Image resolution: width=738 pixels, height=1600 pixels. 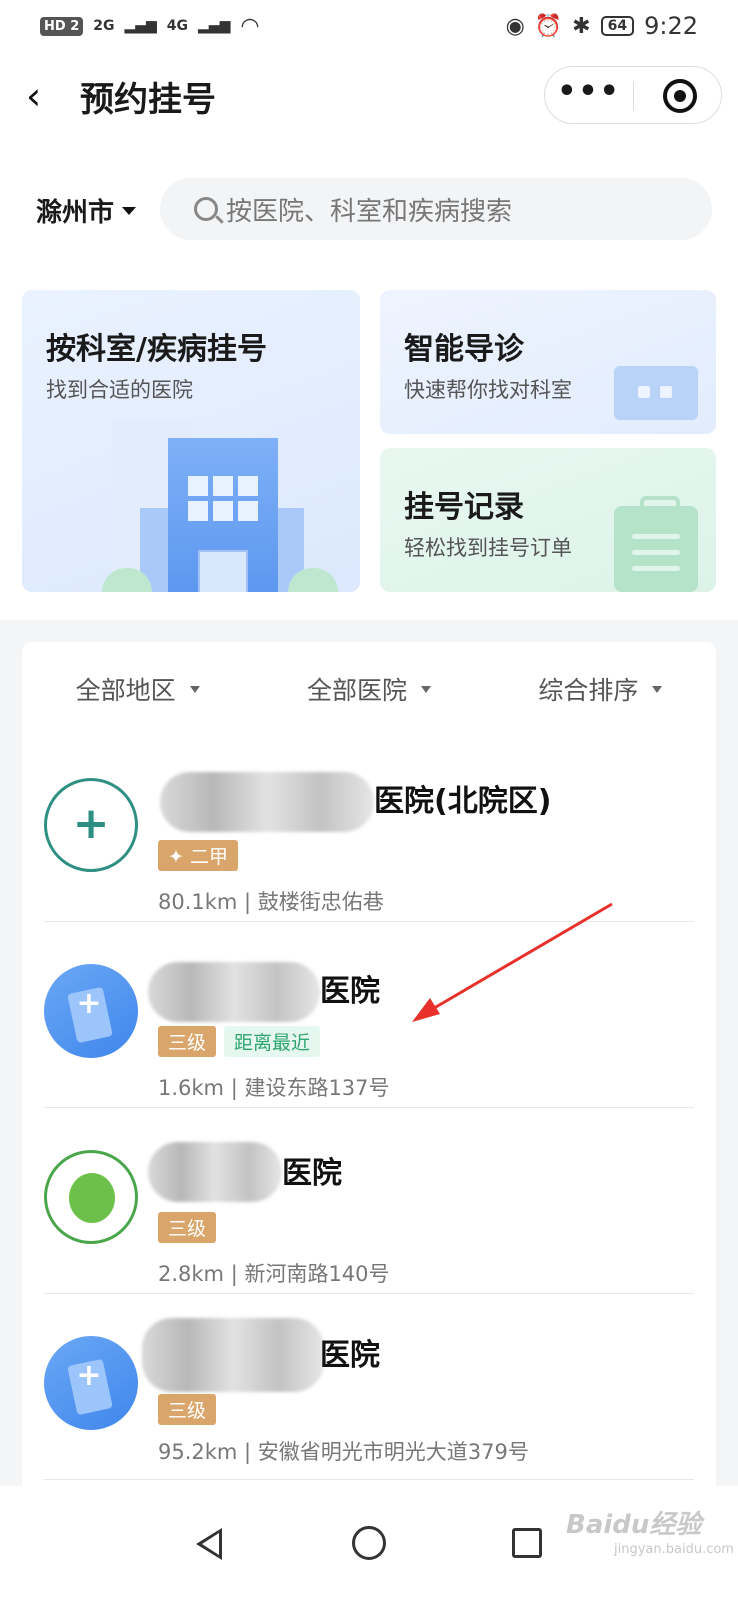 What do you see at coordinates (674, 1549) in the screenshot?
I see `watermark-url: jingyan.baidu.com` at bounding box center [674, 1549].